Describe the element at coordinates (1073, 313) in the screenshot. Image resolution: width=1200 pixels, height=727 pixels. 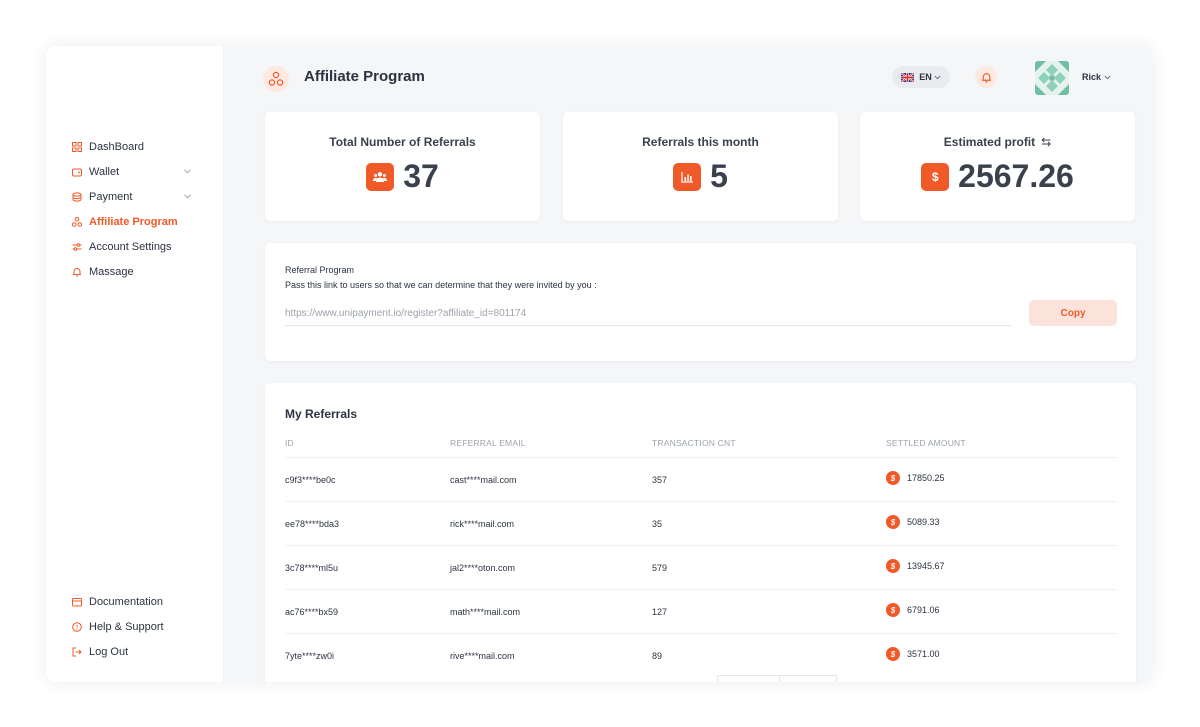
I see `copy-button: Copy` at that location.